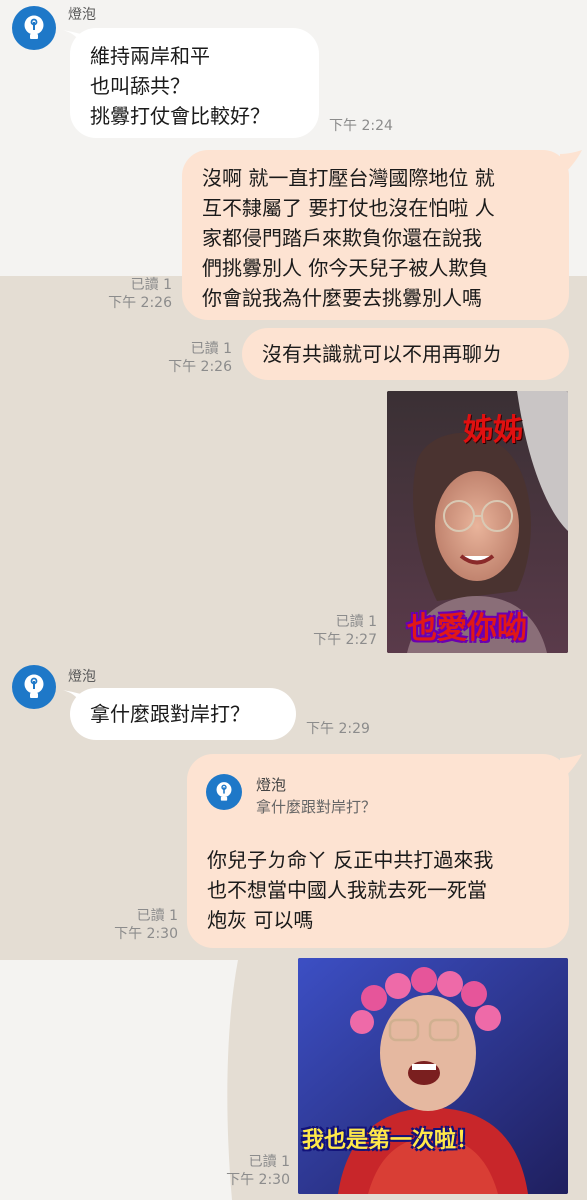  What do you see at coordinates (345, 640) in the screenshot?
I see `message-time: 下午 2:27` at bounding box center [345, 640].